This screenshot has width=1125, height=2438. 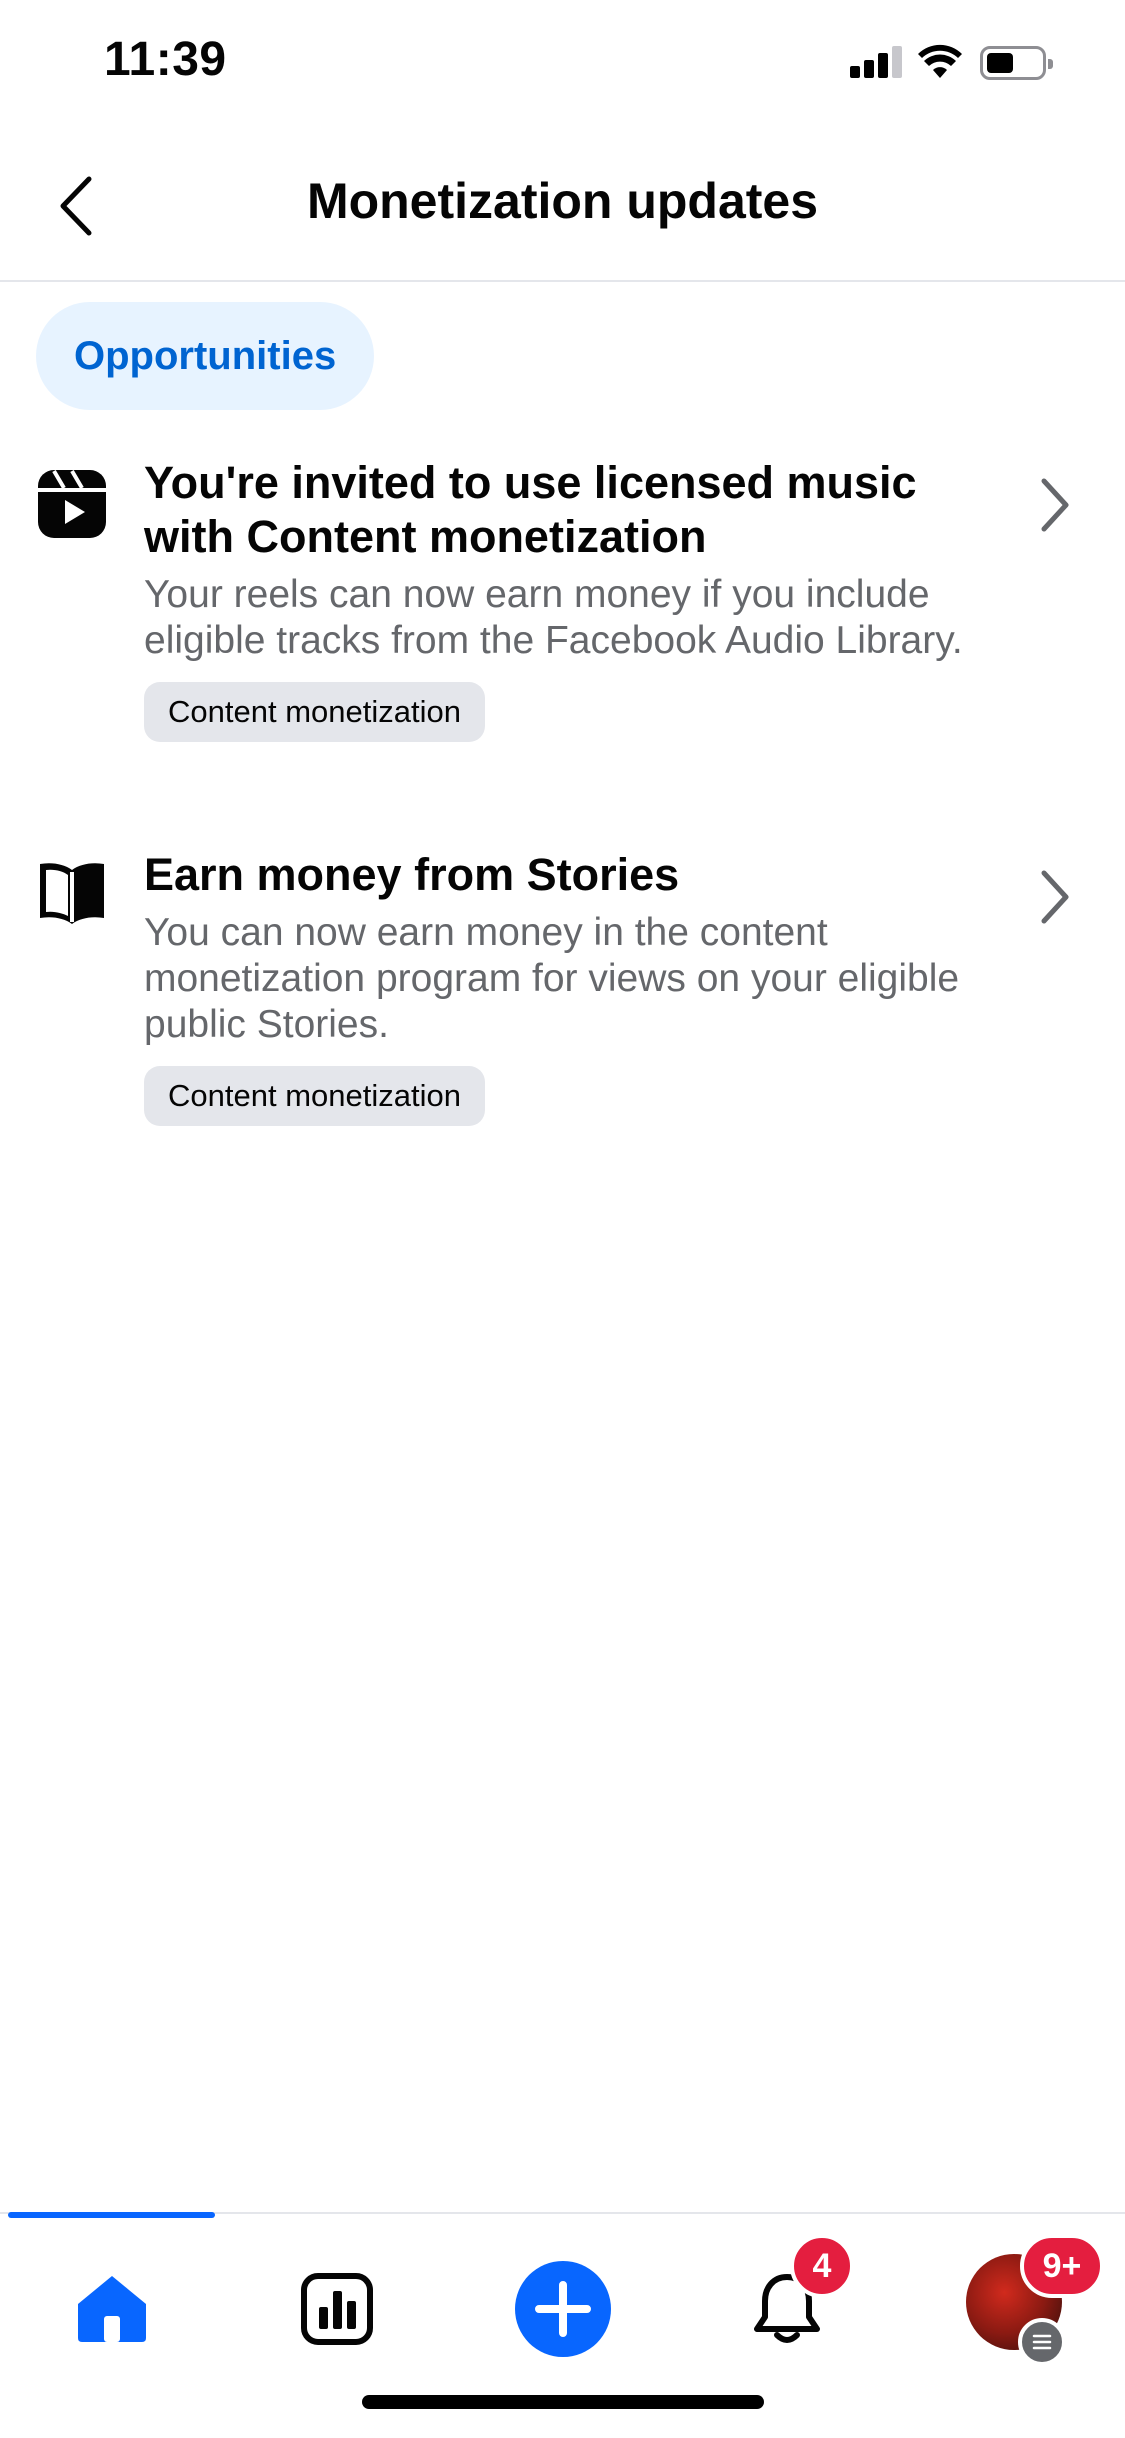 I want to click on profile-badge: 9+, so click(x=1062, y=2266).